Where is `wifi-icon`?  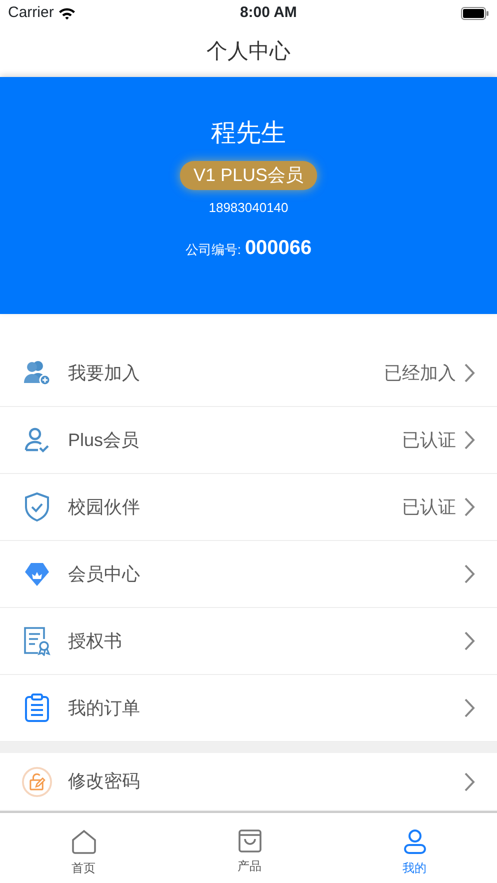
wifi-icon is located at coordinates (67, 13).